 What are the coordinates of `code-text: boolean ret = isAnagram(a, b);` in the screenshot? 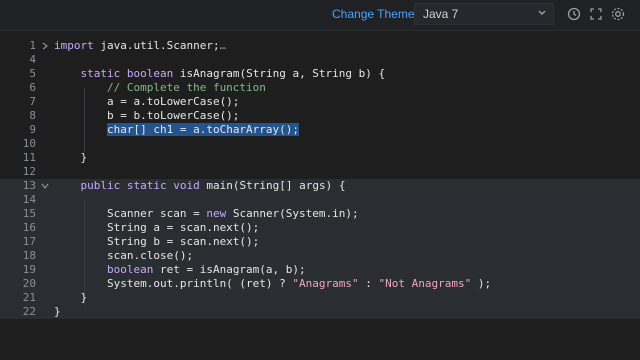 It's located at (180, 270).